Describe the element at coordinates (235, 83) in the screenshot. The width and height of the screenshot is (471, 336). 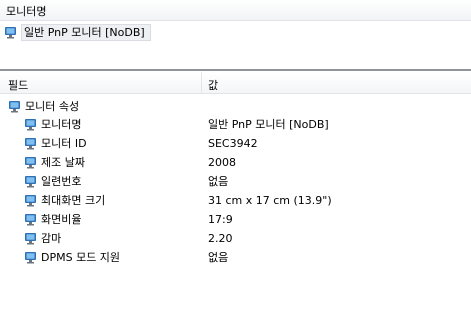
I see `property-grid-header: 필드 값` at that location.